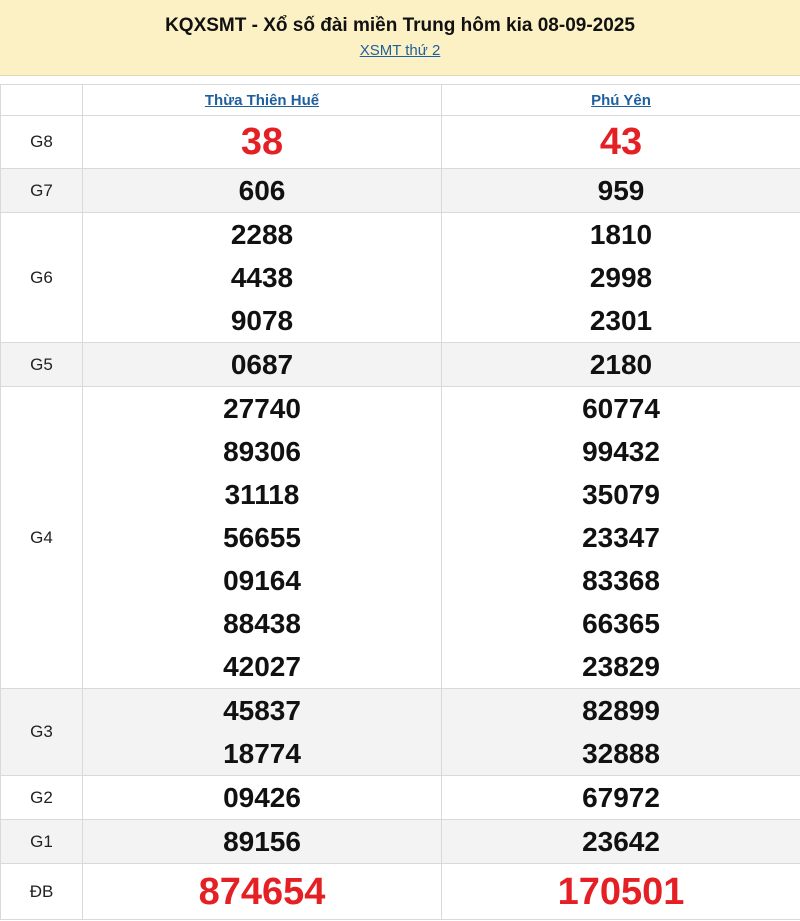 Image resolution: width=800 pixels, height=921 pixels. I want to click on province-link-hue: Thừa Thiên Huế, so click(262, 100).